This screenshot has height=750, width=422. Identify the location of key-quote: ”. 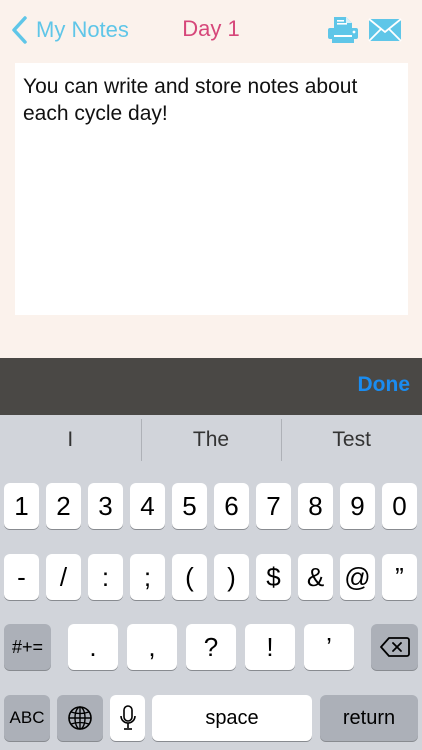
(399, 577).